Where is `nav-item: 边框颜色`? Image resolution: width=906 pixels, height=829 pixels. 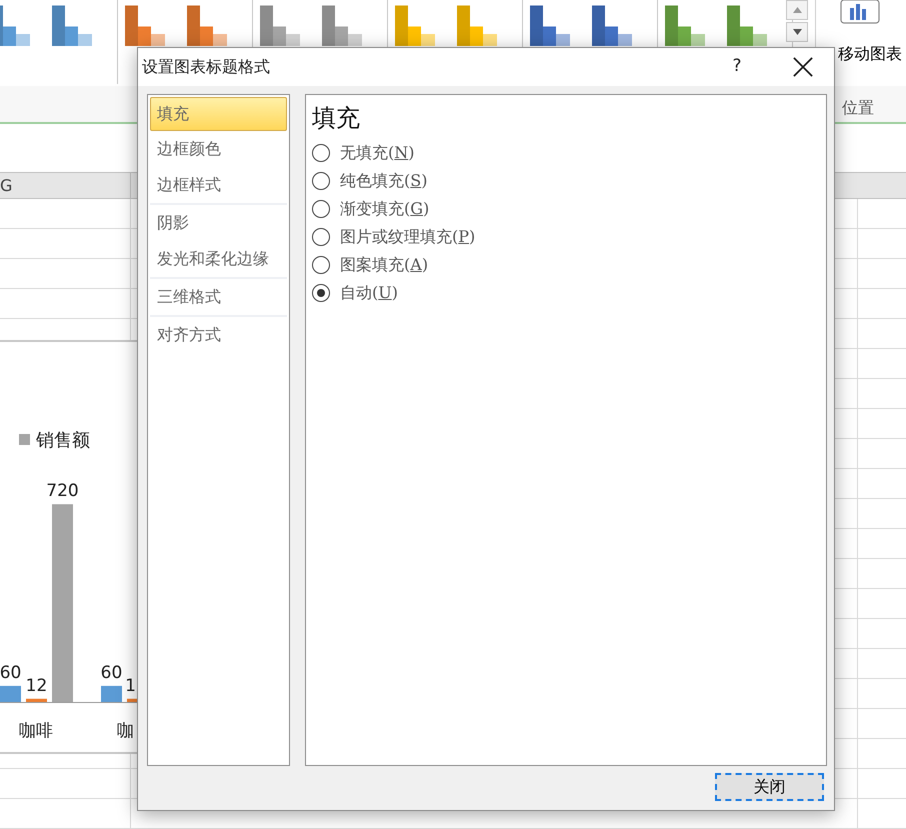 nav-item: 边框颜色 is located at coordinates (218, 149).